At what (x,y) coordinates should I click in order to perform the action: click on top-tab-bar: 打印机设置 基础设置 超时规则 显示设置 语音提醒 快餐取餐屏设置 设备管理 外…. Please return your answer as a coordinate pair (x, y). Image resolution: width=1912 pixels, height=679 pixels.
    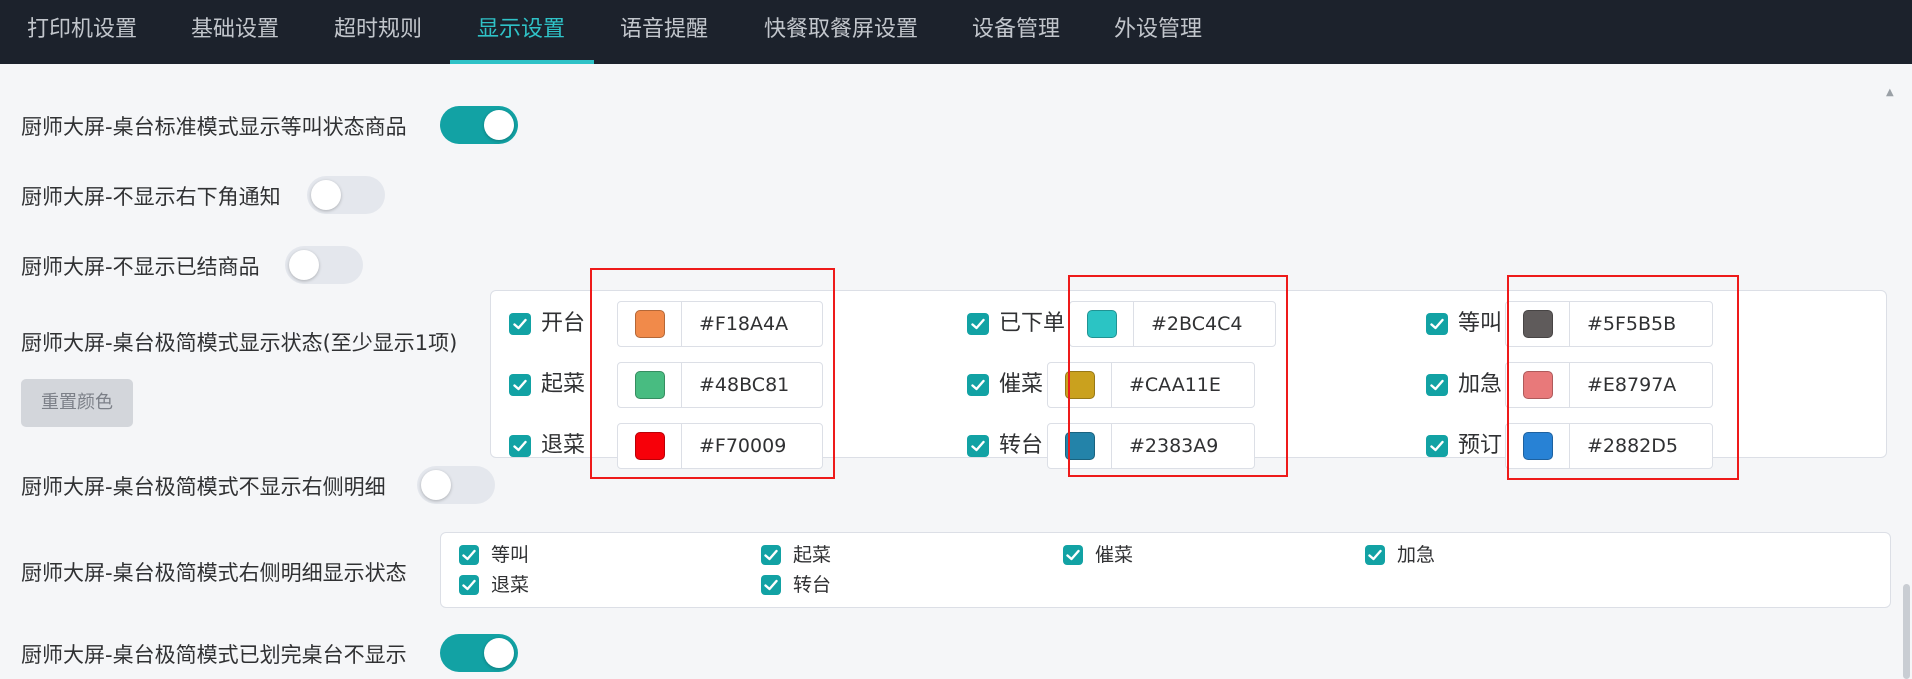
    Looking at the image, I should click on (956, 32).